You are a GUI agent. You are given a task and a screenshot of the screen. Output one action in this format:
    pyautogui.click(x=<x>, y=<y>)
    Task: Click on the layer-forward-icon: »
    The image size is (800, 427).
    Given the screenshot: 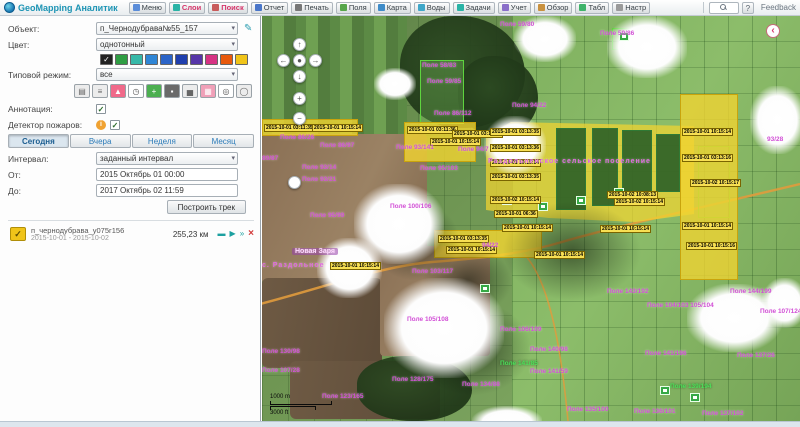 What is the action you would take?
    pyautogui.click(x=242, y=234)
    